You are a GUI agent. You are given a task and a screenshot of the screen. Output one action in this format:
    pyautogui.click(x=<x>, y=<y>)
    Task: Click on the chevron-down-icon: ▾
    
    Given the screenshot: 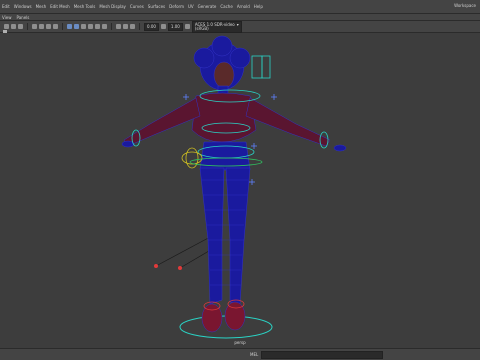 What is the action you would take?
    pyautogui.click(x=237, y=24)
    